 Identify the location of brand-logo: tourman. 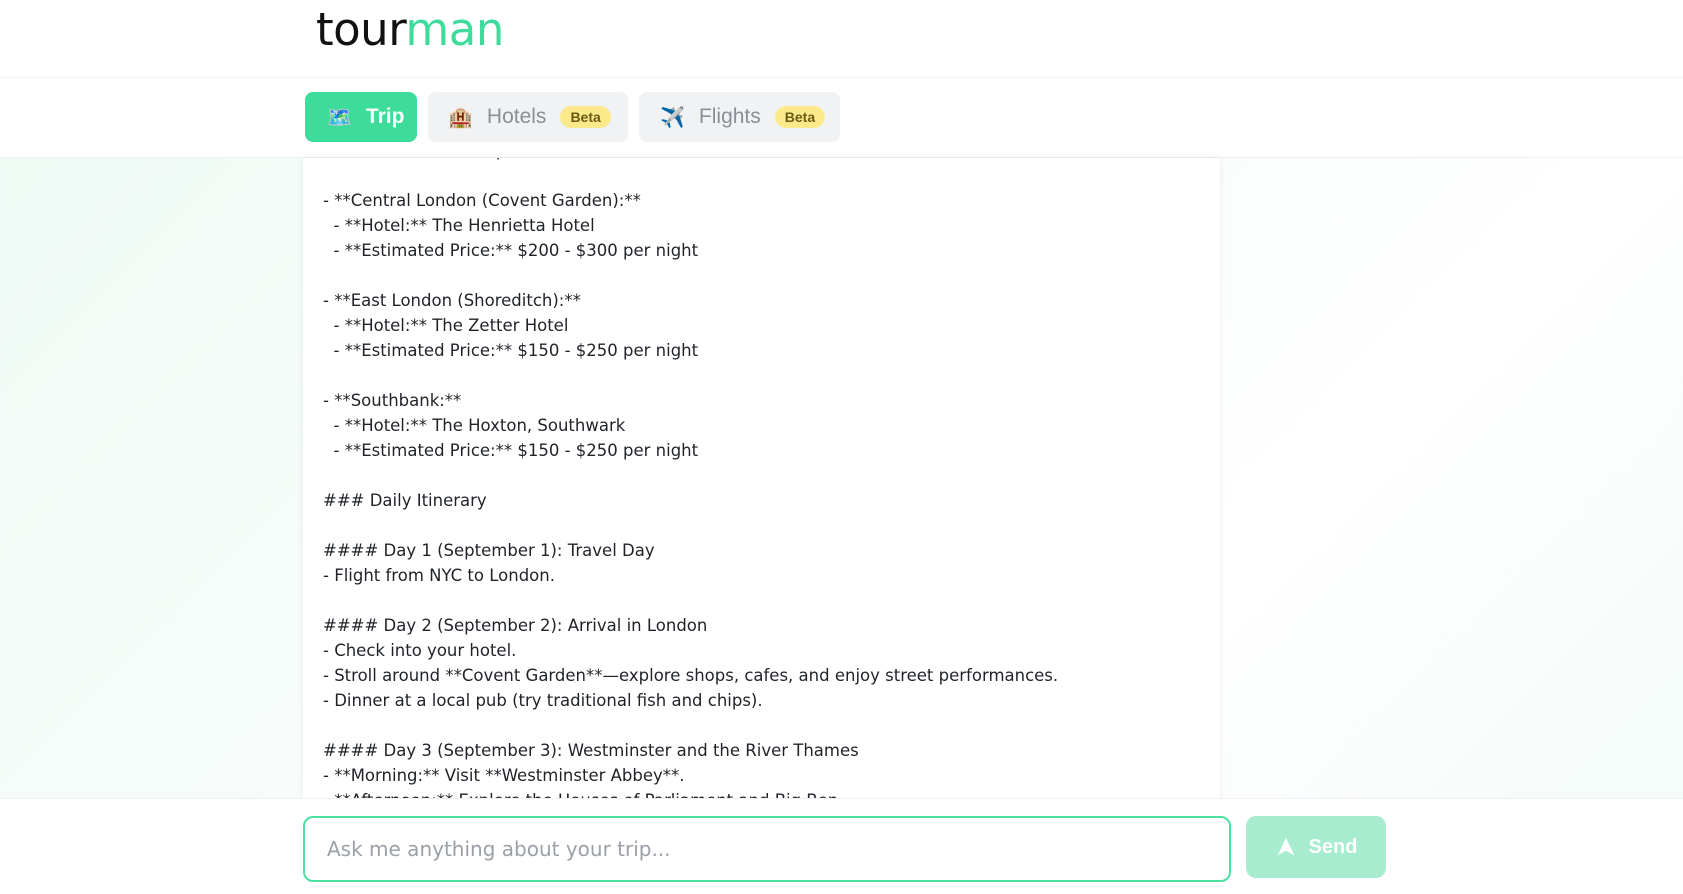
(410, 29).